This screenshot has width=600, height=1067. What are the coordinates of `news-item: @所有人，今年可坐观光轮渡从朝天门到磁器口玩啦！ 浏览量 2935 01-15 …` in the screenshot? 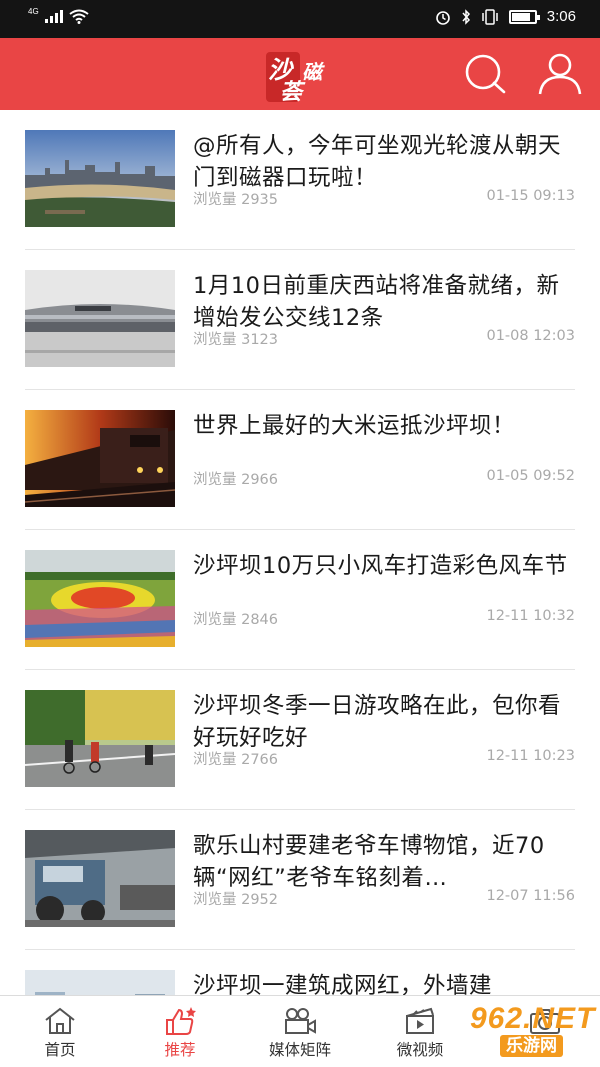 It's located at (300, 180).